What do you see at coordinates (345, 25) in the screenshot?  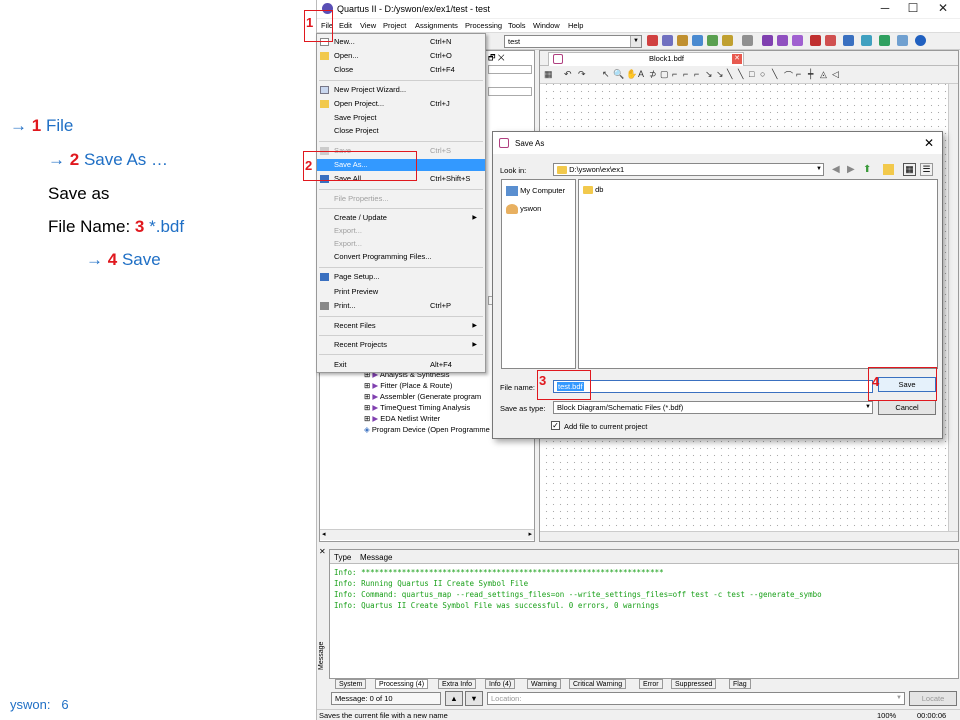 I see `menu-edit: Edit` at bounding box center [345, 25].